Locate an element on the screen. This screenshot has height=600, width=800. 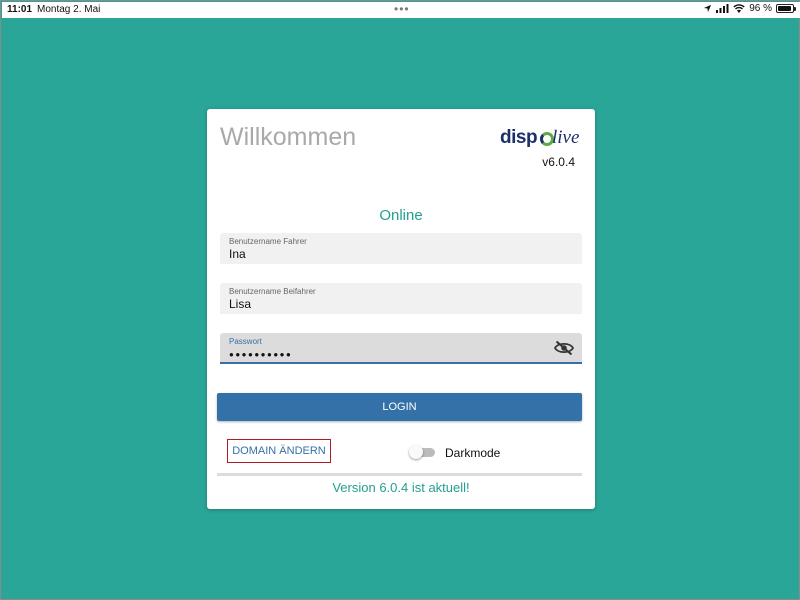
status-time: 11:01 is located at coordinates (20, 9).